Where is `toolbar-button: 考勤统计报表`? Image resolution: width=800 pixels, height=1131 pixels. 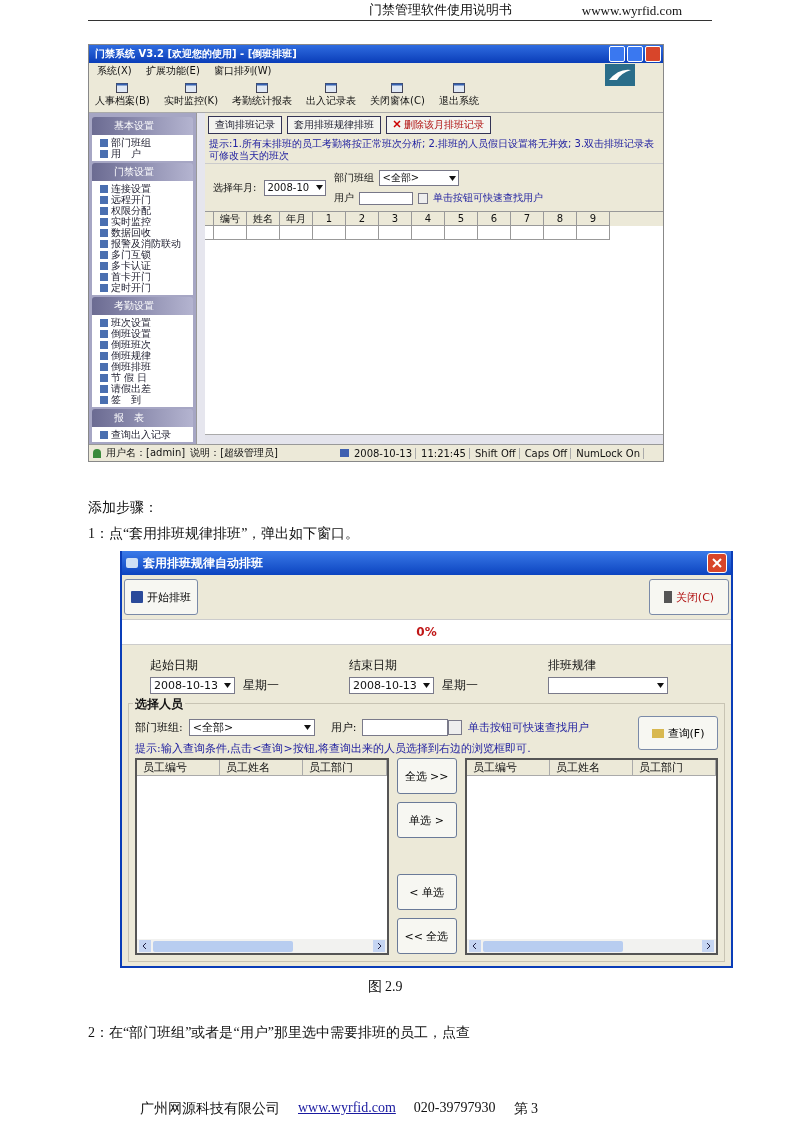
toolbar-button: 考勤统计报表 is located at coordinates (262, 95).